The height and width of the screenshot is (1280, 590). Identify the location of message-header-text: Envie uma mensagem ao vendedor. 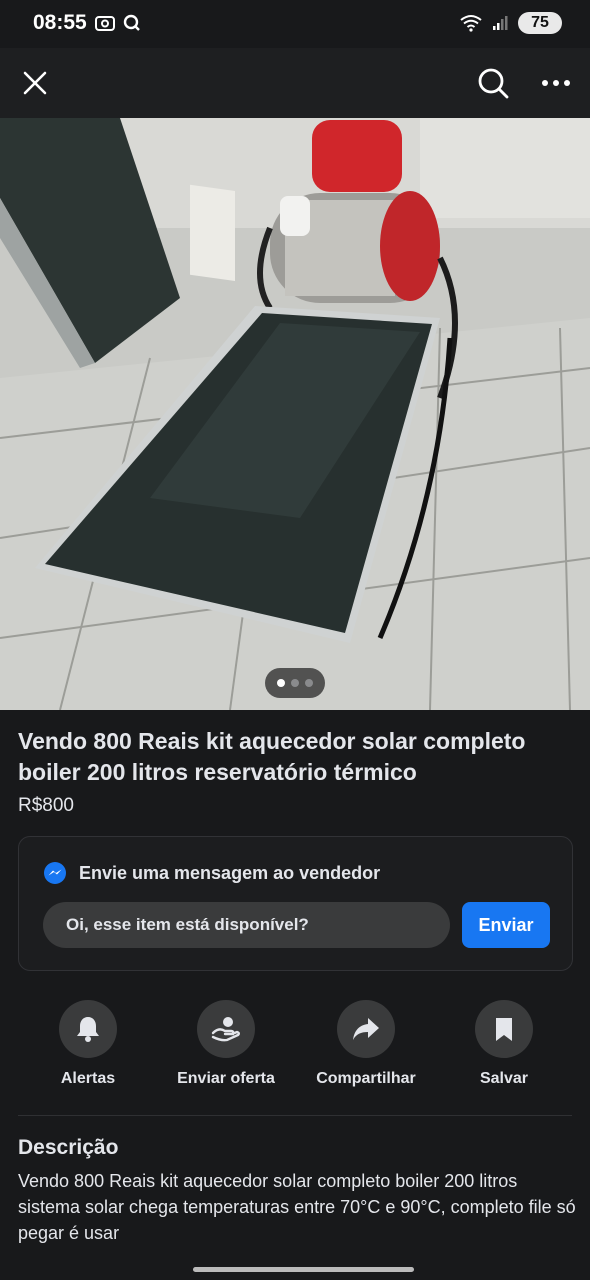
(230, 872).